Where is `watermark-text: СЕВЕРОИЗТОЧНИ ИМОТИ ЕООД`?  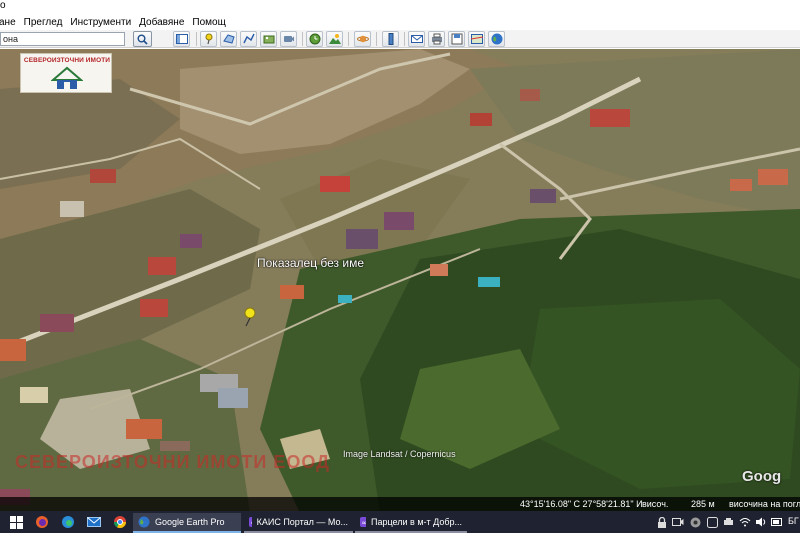
watermark-text: СЕВЕРОИЗТОЧНИ ИМОТИ ЕООД is located at coordinates (172, 462).